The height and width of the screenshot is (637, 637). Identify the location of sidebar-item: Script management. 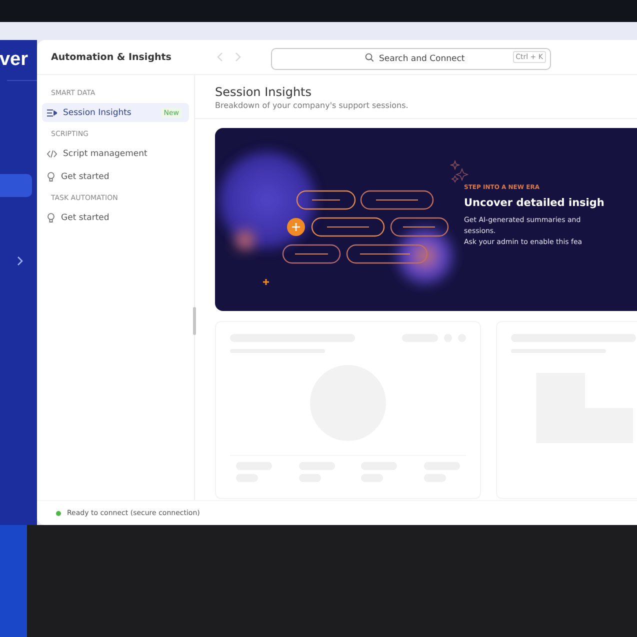
(115, 153).